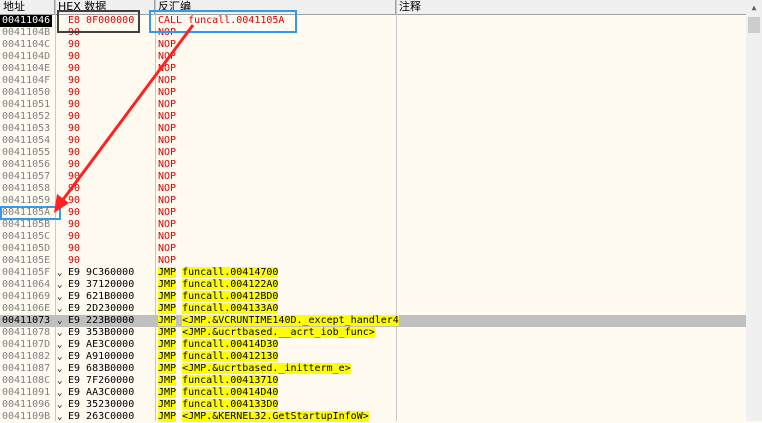  What do you see at coordinates (373, 225) in the screenshot?
I see `listing-row: 0041105B 90 NOP` at bounding box center [373, 225].